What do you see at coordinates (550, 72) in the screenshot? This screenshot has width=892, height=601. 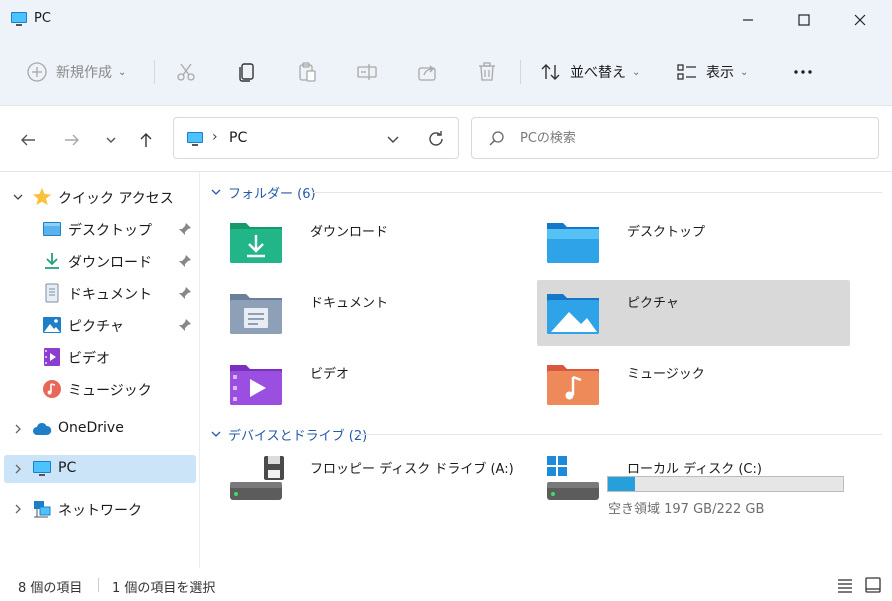 I see `sort-icon` at bounding box center [550, 72].